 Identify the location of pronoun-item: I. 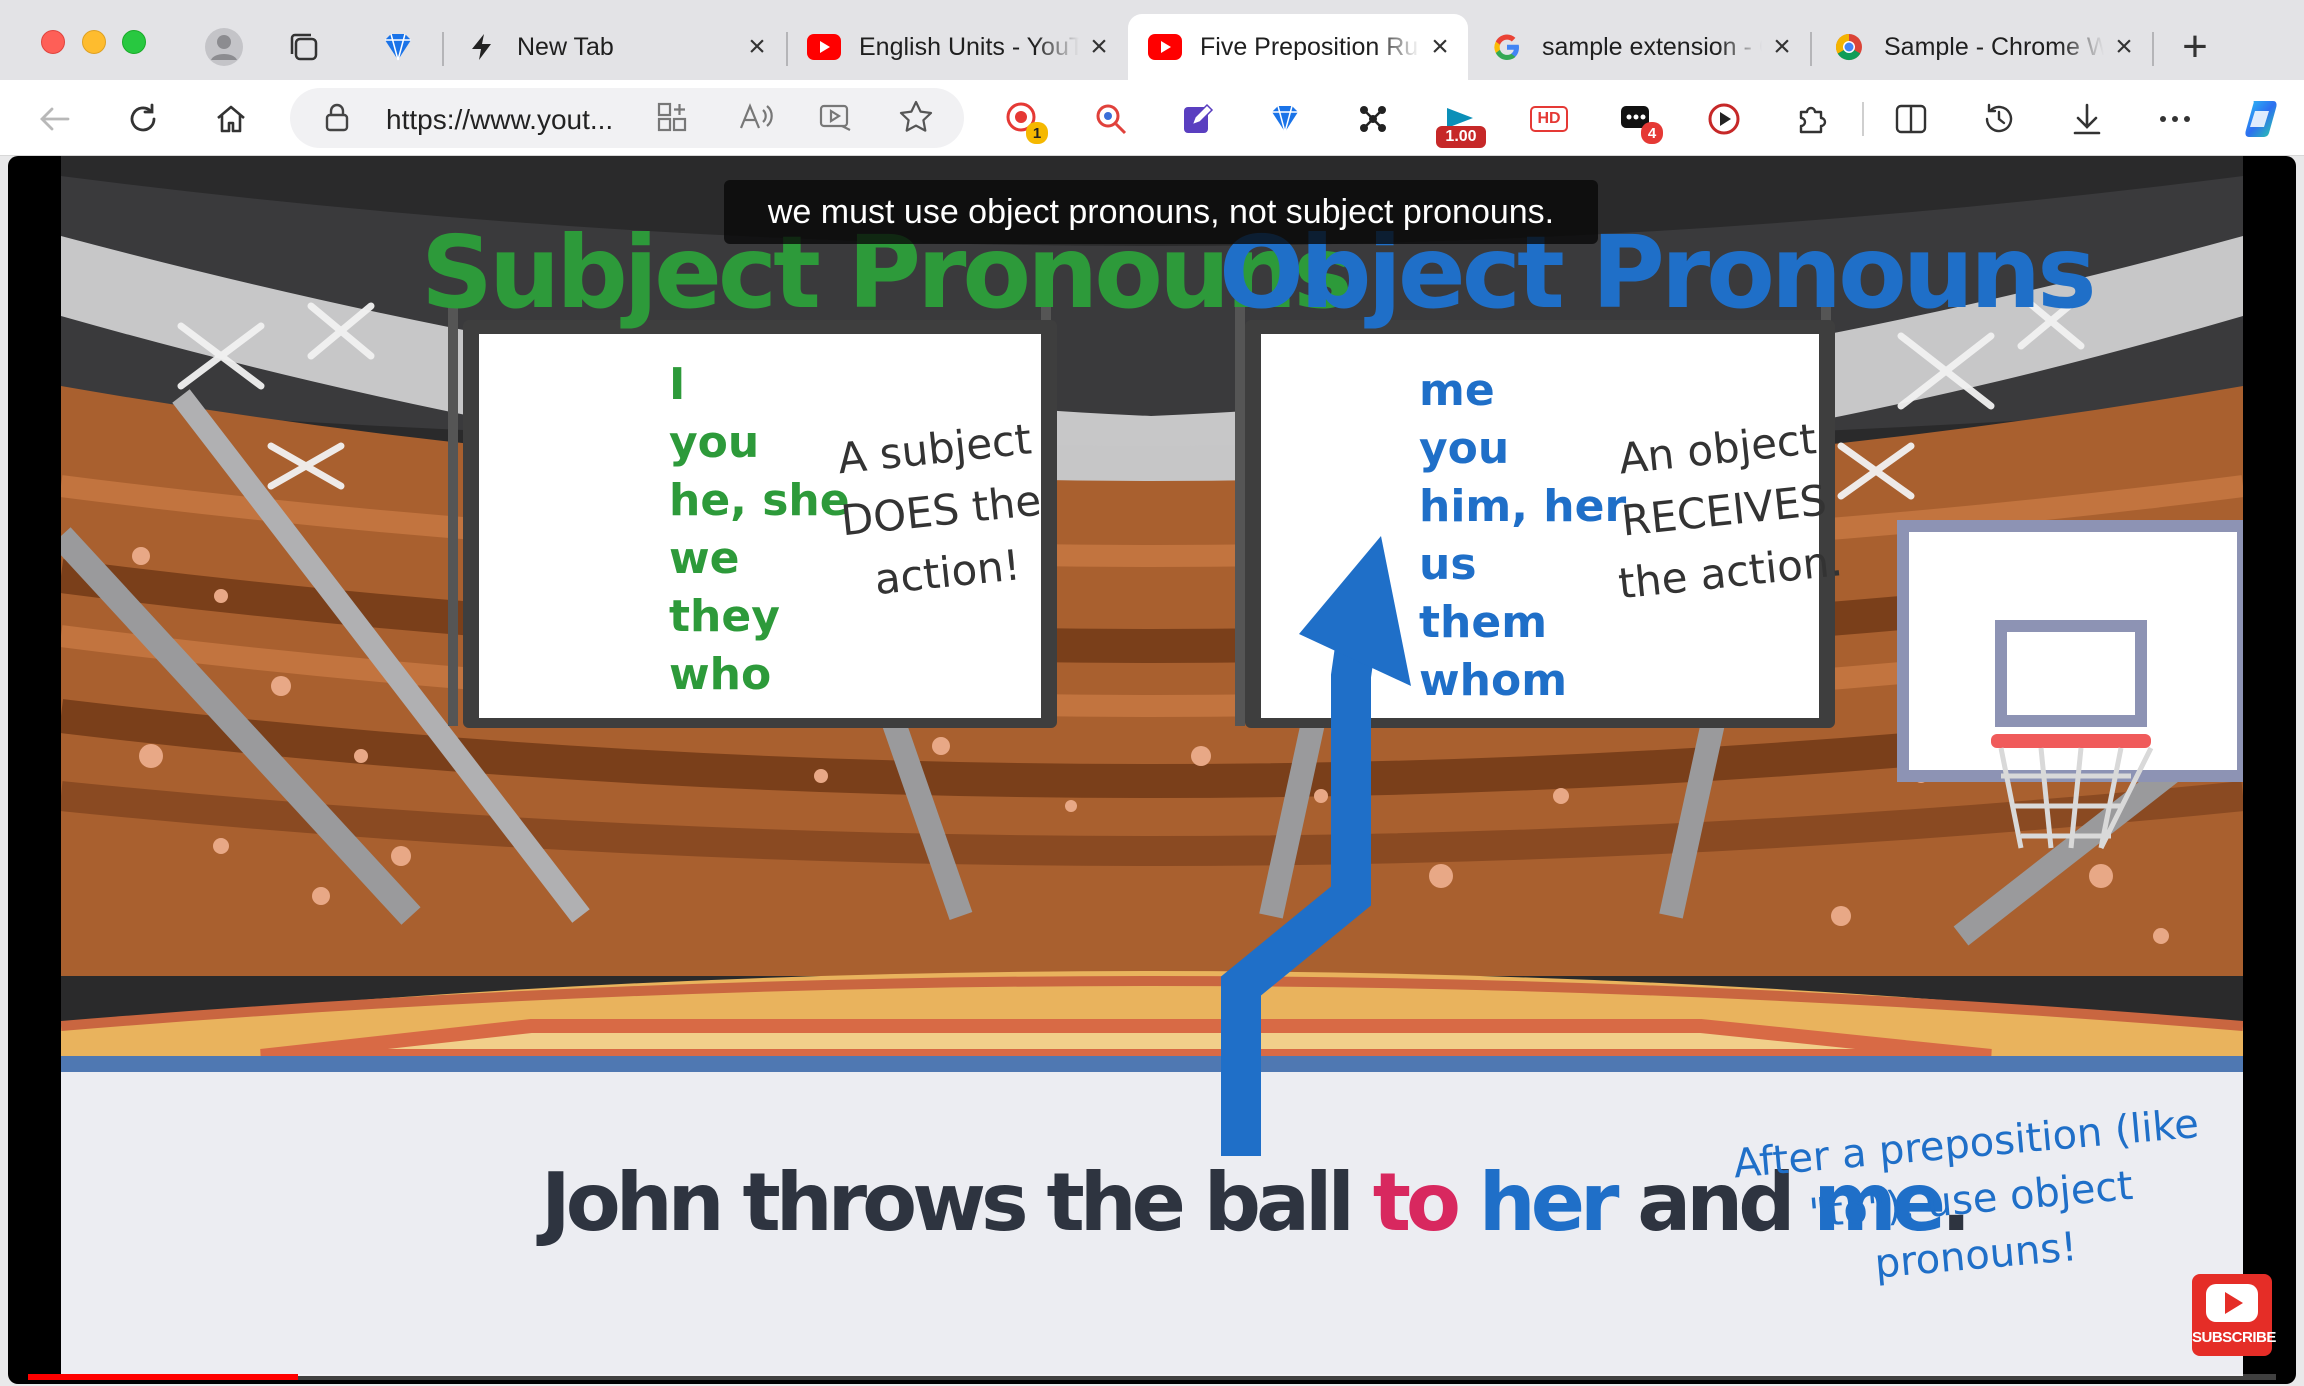
(677, 384).